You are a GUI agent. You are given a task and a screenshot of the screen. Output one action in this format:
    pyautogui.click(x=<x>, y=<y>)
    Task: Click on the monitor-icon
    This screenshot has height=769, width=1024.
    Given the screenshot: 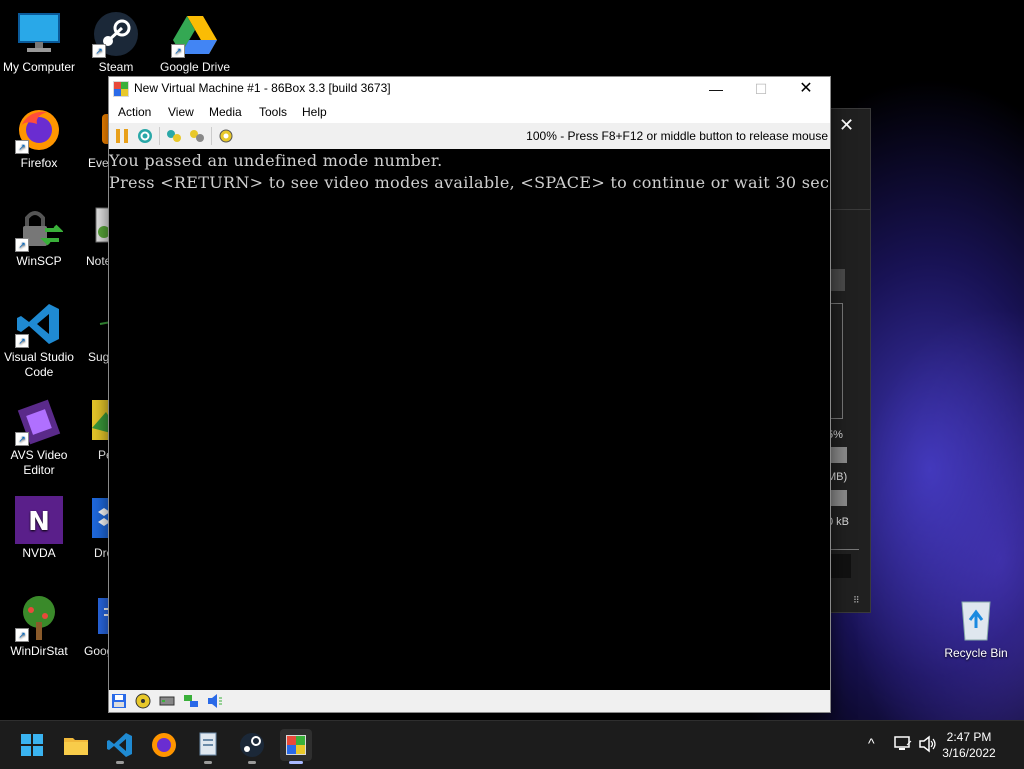 What is the action you would take?
    pyautogui.click(x=39, y=34)
    